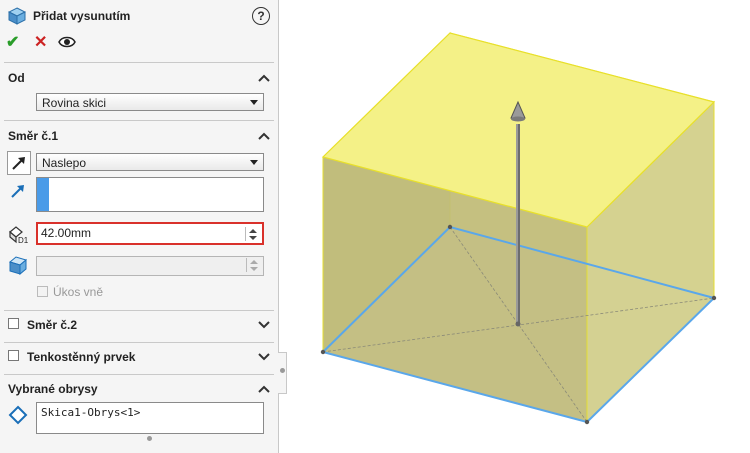 This screenshot has height=453, width=750. Describe the element at coordinates (33, 136) in the screenshot. I see `direction1-section-title: Směr č.1` at that location.